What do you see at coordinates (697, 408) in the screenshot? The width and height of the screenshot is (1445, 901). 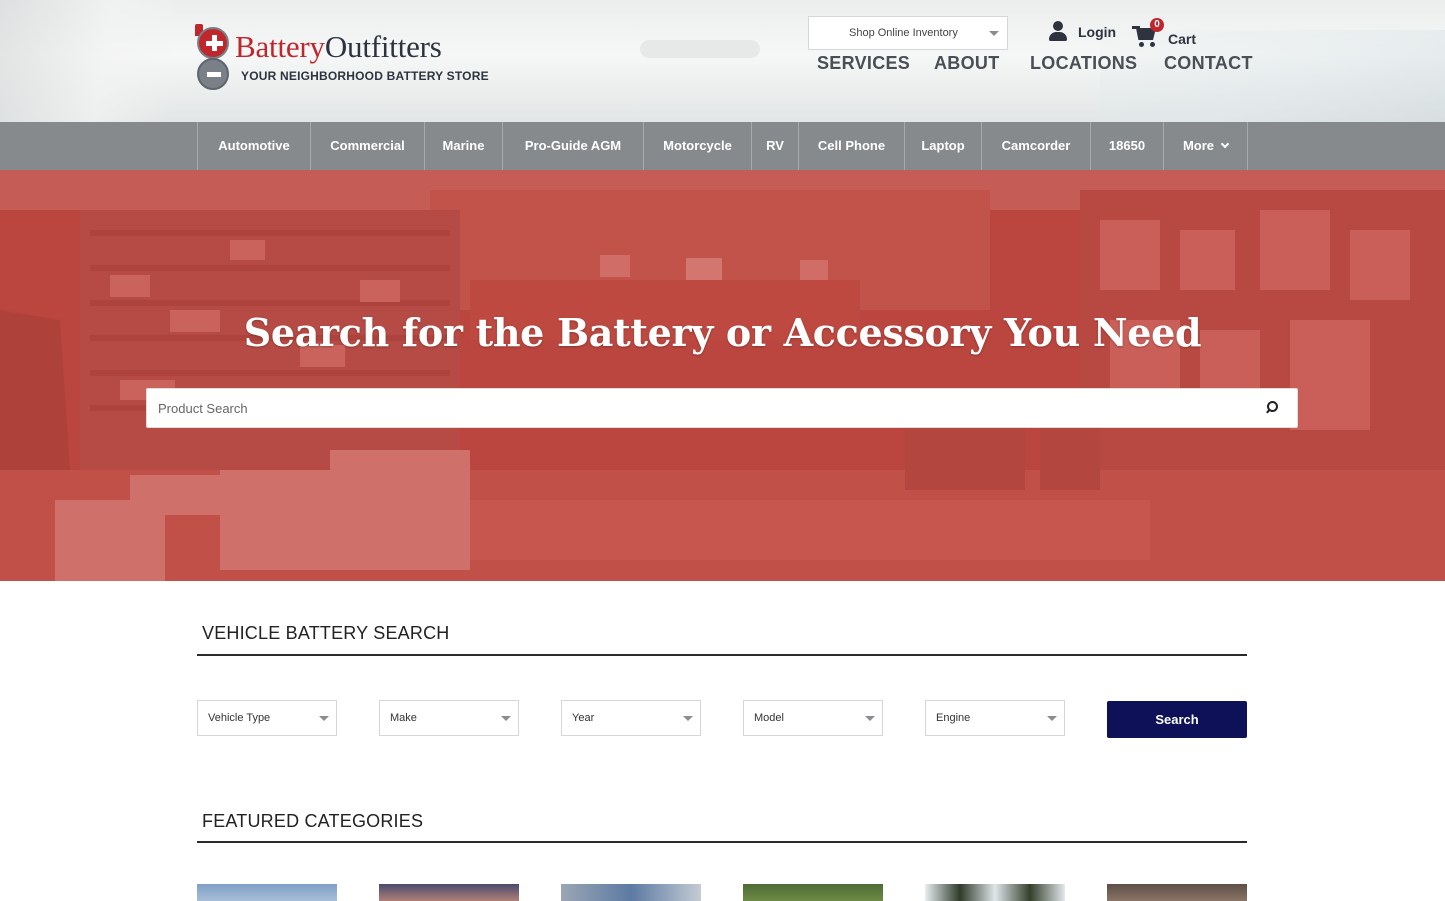 I see `product-search-input` at bounding box center [697, 408].